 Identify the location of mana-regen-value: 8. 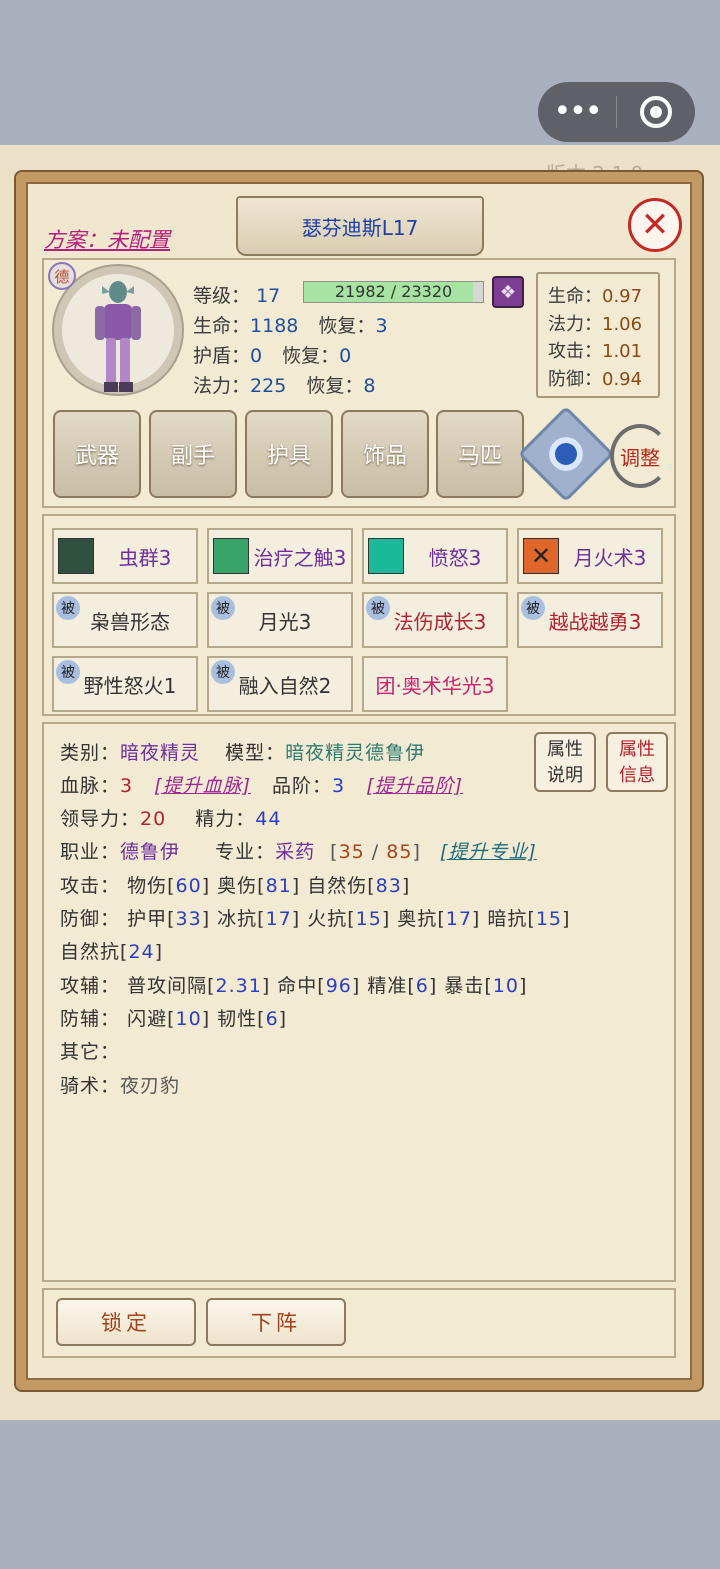
(369, 386).